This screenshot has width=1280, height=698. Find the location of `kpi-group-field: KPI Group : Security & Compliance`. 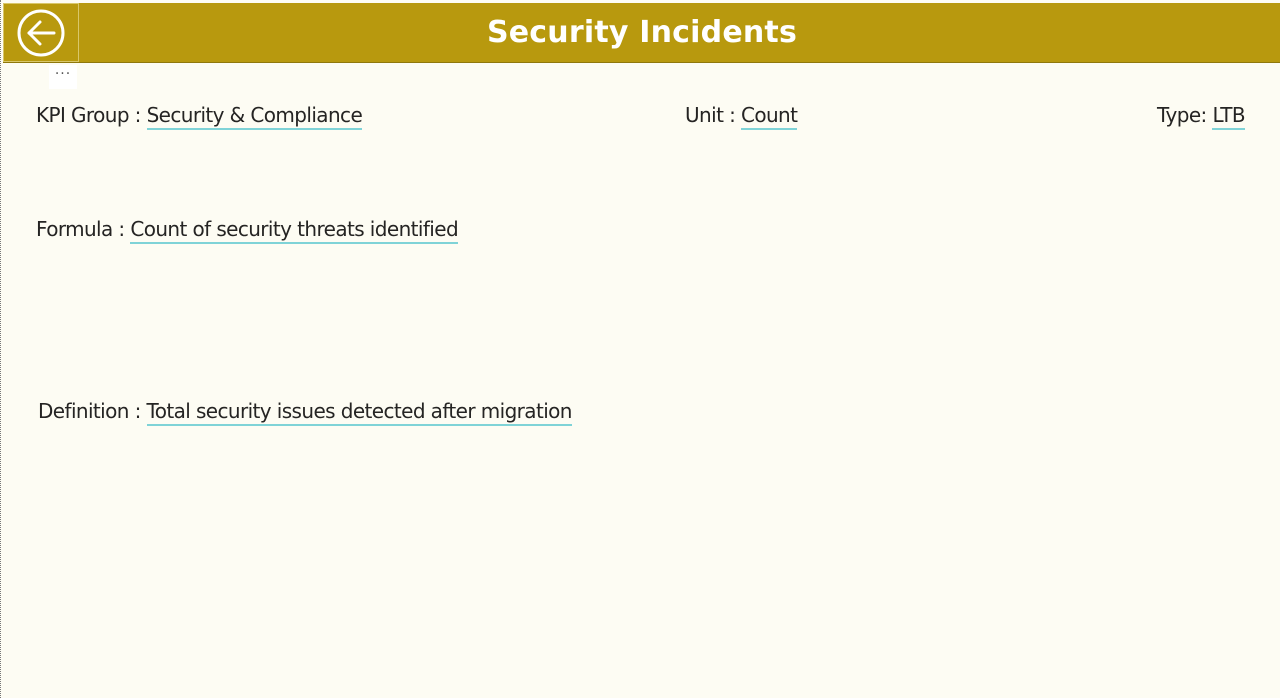

kpi-group-field: KPI Group : Security & Compliance is located at coordinates (199, 116).